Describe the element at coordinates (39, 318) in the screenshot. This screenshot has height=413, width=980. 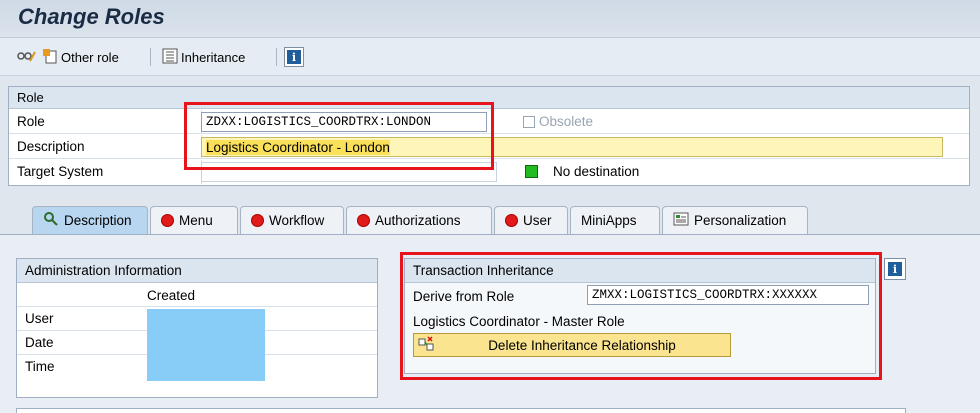
I see `user-label: User` at that location.